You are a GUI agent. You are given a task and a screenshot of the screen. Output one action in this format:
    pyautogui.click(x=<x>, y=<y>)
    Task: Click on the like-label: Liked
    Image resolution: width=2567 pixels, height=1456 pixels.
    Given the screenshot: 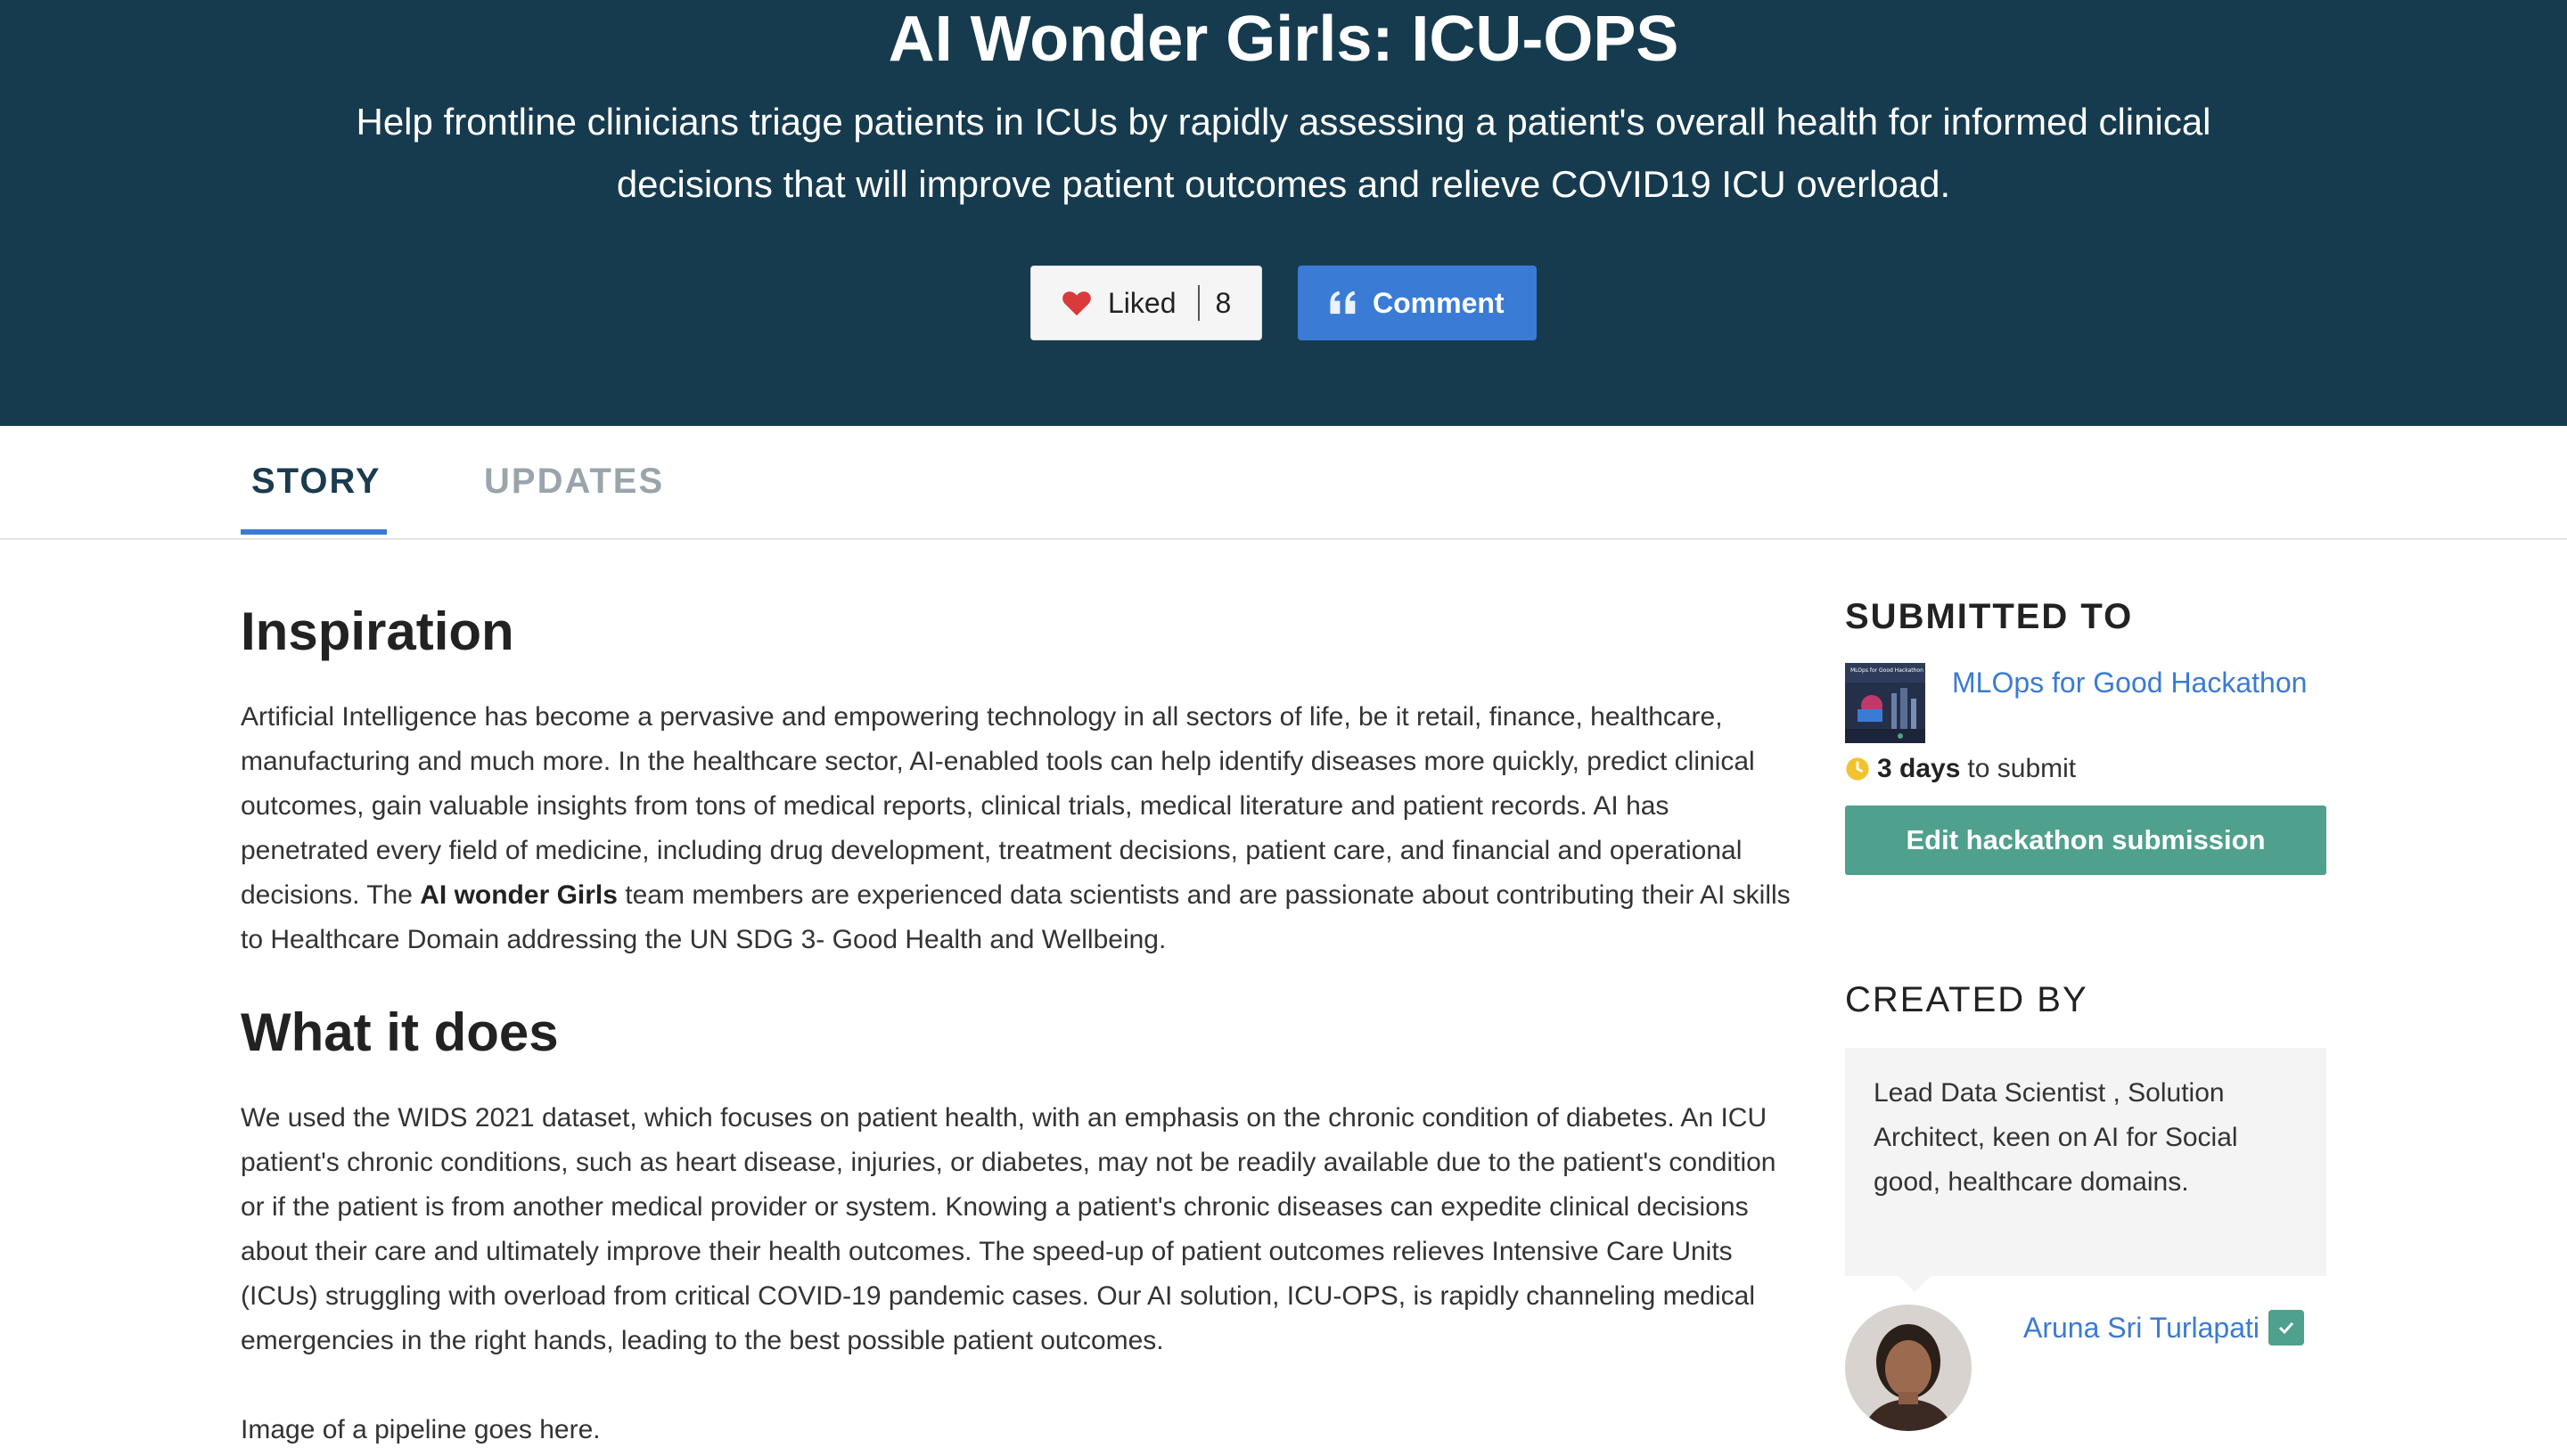 What is the action you would take?
    pyautogui.click(x=1143, y=302)
    